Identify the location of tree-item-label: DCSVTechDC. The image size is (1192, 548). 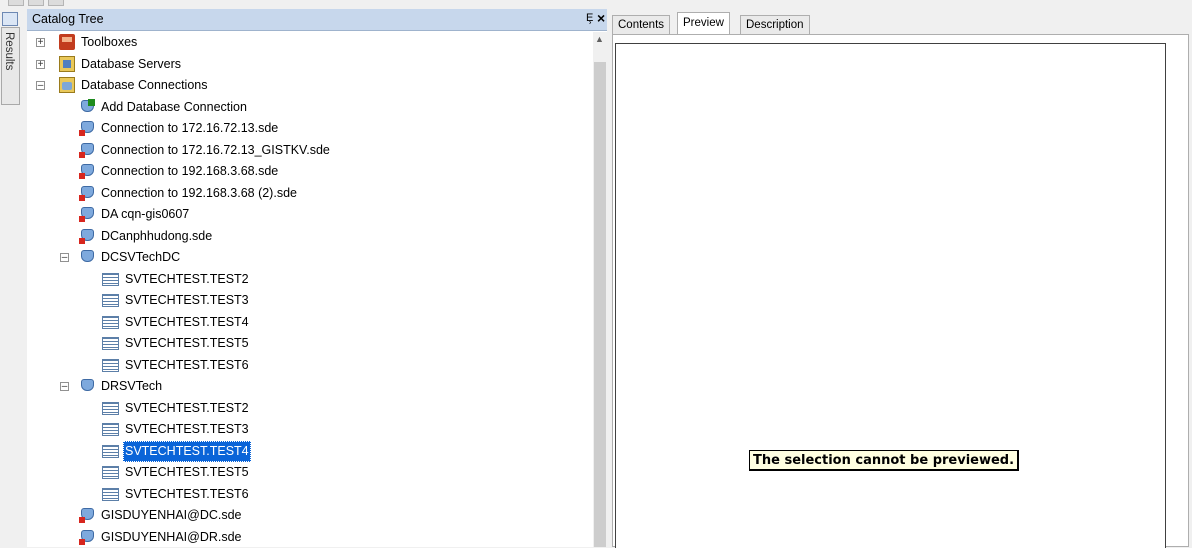
(141, 257).